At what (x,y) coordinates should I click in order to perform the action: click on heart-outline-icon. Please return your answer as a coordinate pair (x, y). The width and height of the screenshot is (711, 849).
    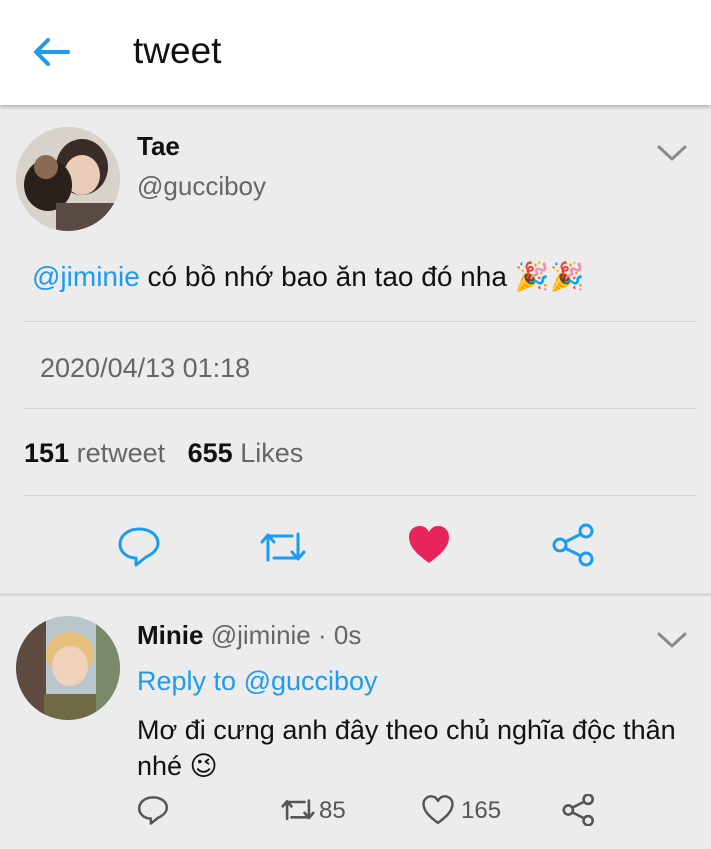
    Looking at the image, I should click on (438, 810).